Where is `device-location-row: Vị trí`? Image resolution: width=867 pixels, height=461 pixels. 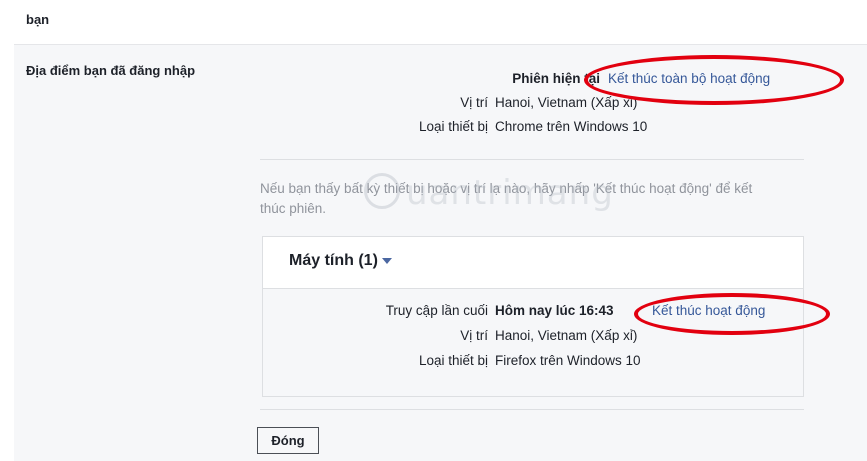 device-location-row: Vị trí is located at coordinates (375, 338).